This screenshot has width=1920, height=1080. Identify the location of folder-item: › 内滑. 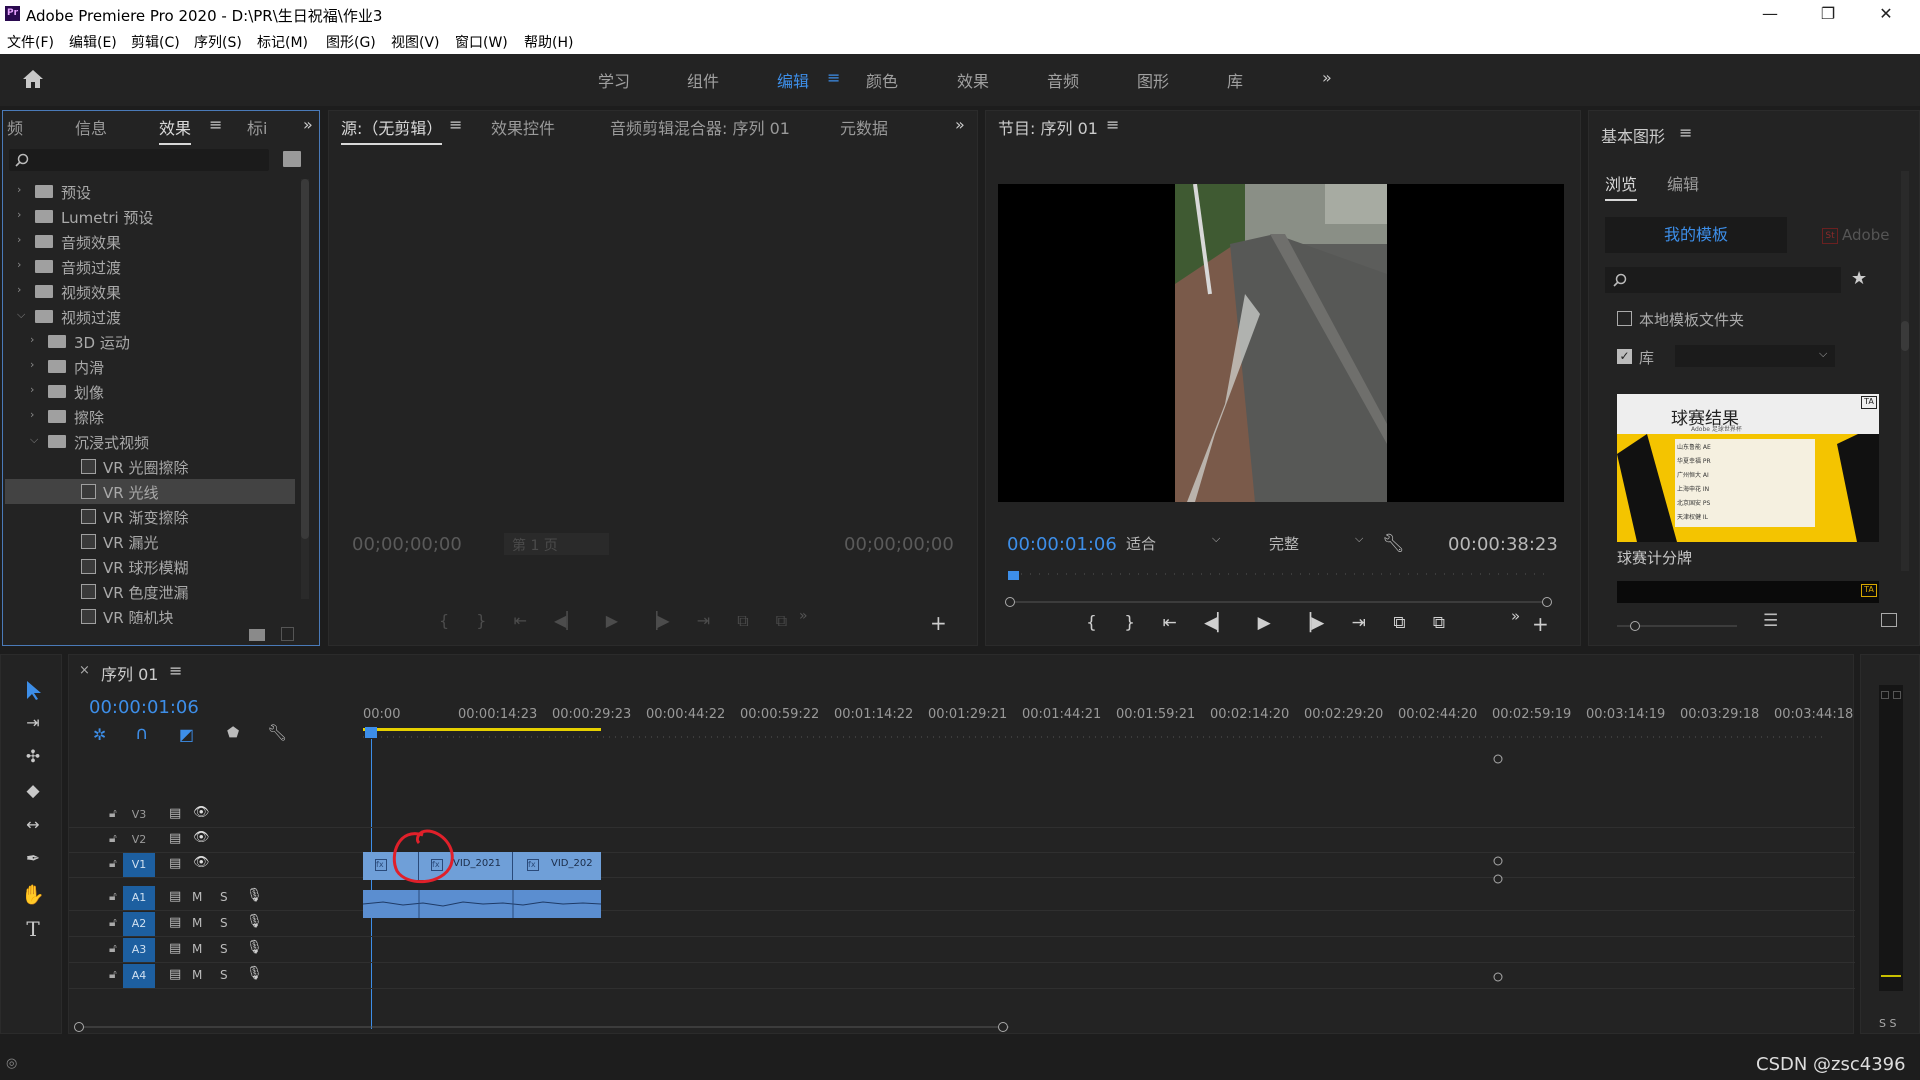
(150, 366).